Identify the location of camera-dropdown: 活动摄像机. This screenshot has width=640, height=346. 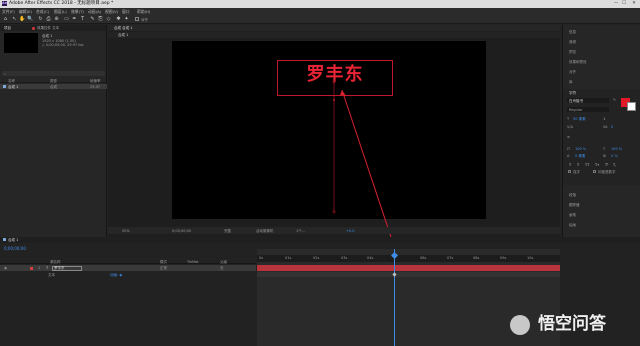
(265, 231).